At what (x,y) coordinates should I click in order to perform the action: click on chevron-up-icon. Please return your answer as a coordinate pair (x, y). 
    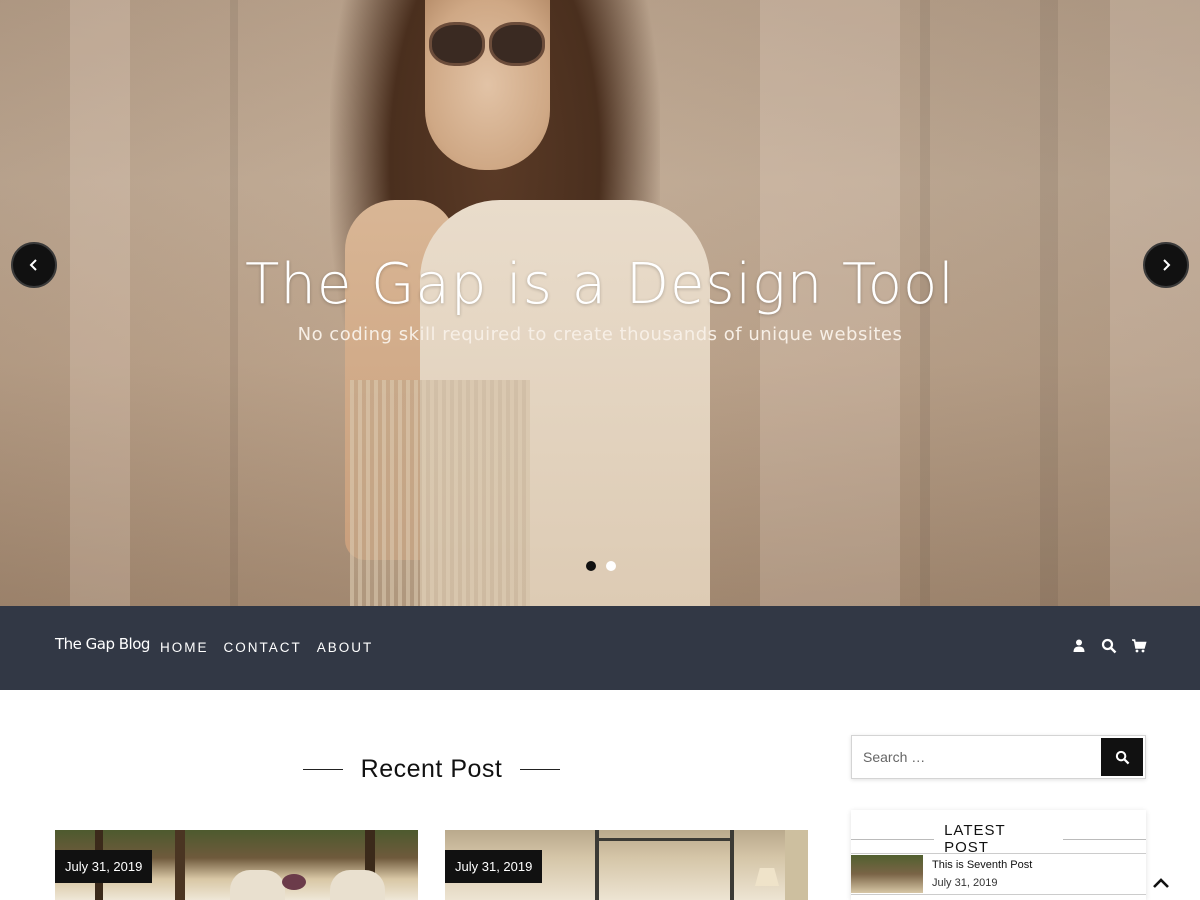
    Looking at the image, I should click on (1161, 883).